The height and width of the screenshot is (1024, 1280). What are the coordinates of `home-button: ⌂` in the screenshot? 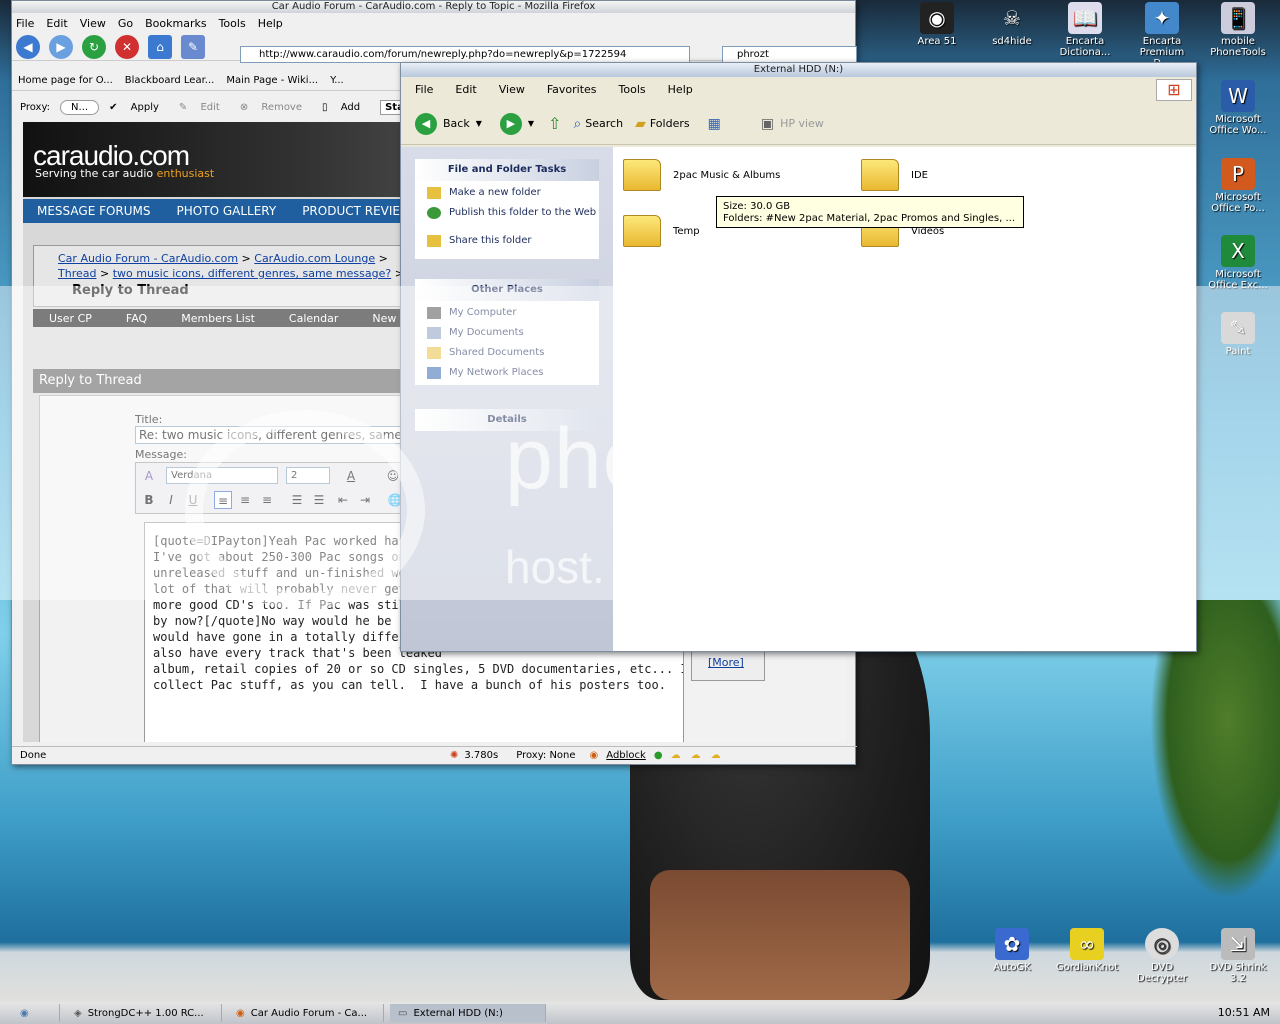 It's located at (160, 46).